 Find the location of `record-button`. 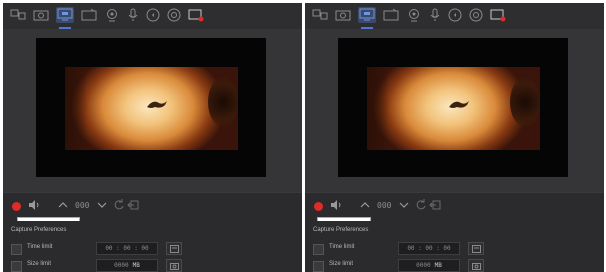

record-button is located at coordinates (16, 206).